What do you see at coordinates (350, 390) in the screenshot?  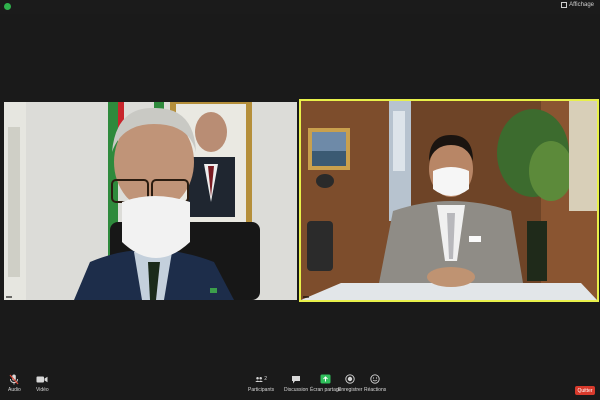 I see `record-label: Enregistrer` at bounding box center [350, 390].